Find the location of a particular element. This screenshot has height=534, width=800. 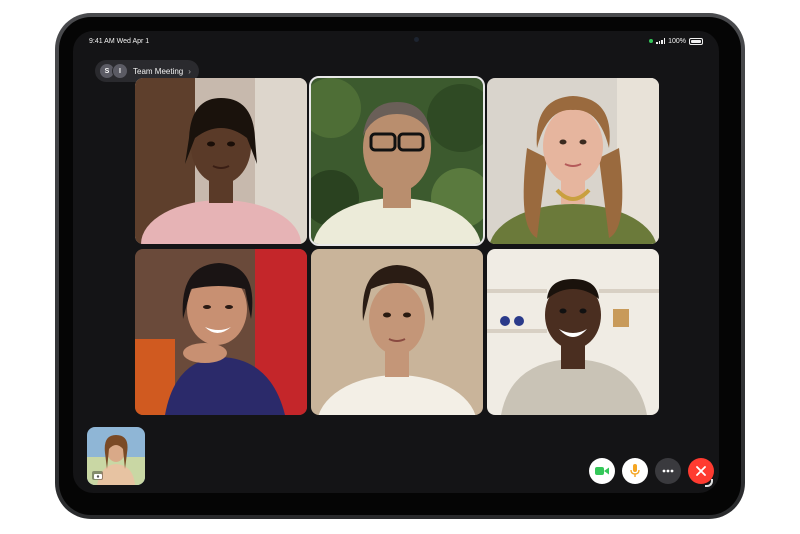

battery-icon is located at coordinates (696, 41).